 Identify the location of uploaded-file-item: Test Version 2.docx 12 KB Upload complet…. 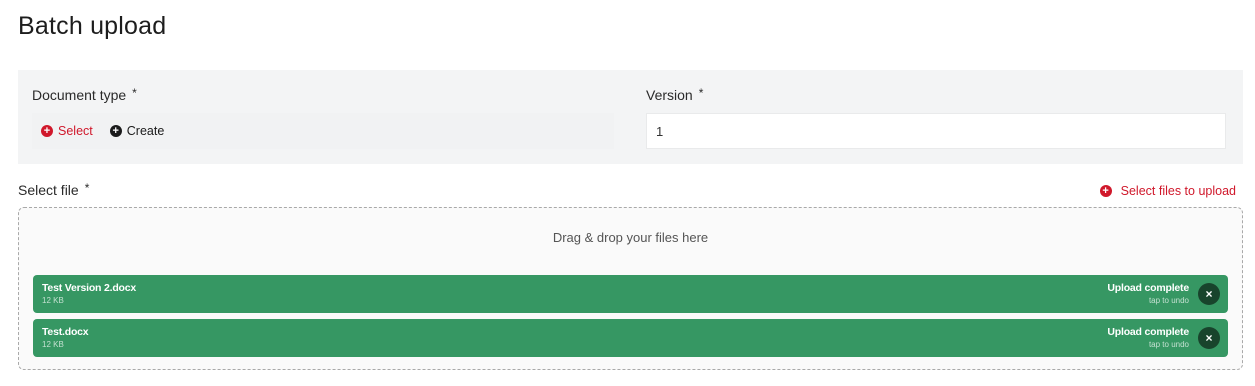
(630, 294).